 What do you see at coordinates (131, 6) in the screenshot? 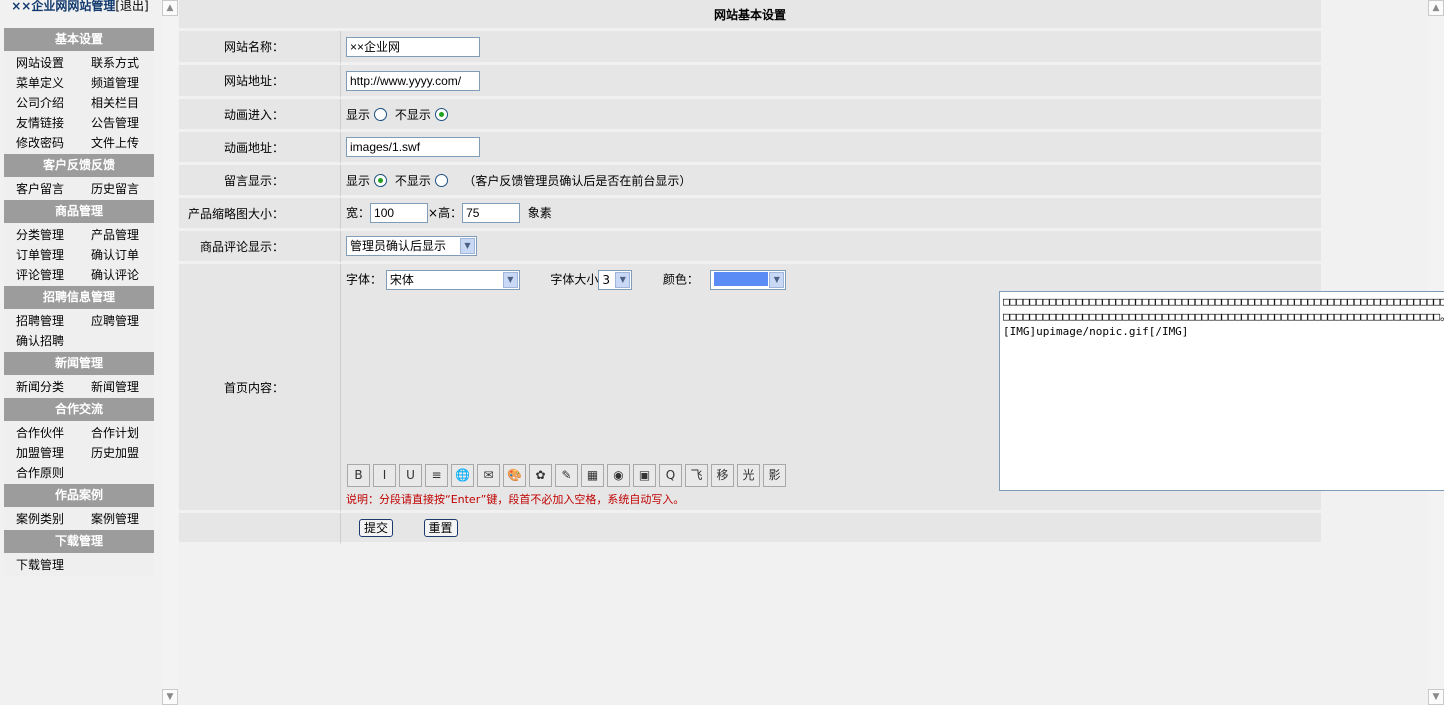
I see `logout-link: [退出]` at bounding box center [131, 6].